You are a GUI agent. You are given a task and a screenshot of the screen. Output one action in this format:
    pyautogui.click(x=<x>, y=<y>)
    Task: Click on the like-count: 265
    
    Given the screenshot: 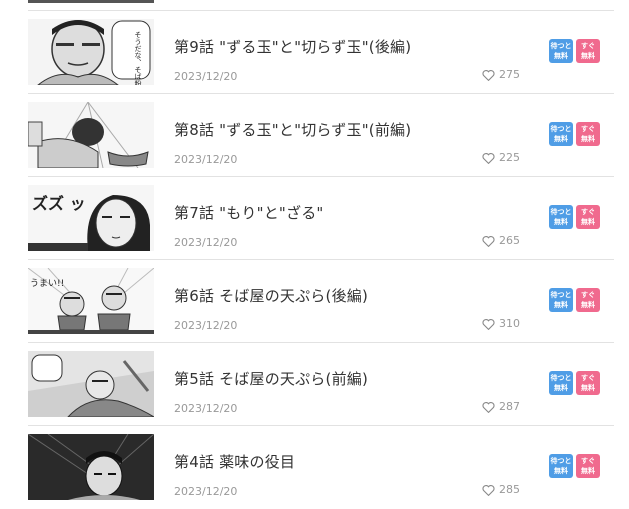 What is the action you would take?
    pyautogui.click(x=501, y=240)
    